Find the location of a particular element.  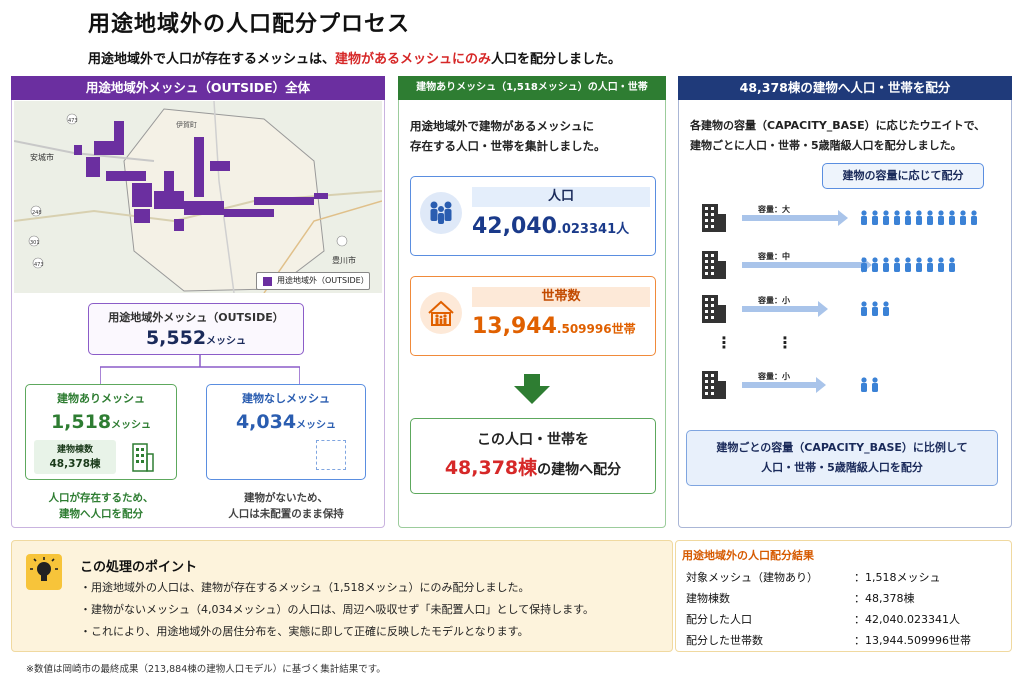

results-key: 対象メッシュ（建物あり） is located at coordinates (752, 577).